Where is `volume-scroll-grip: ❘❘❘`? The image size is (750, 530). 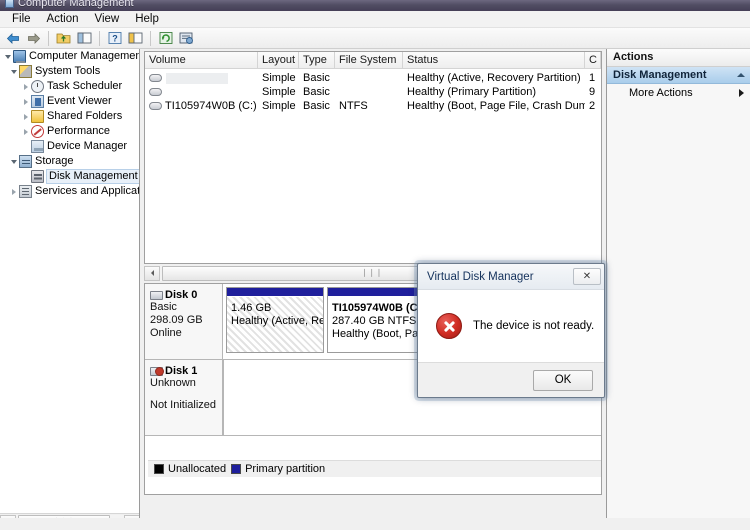 volume-scroll-grip: ❘❘❘ is located at coordinates (372, 272).